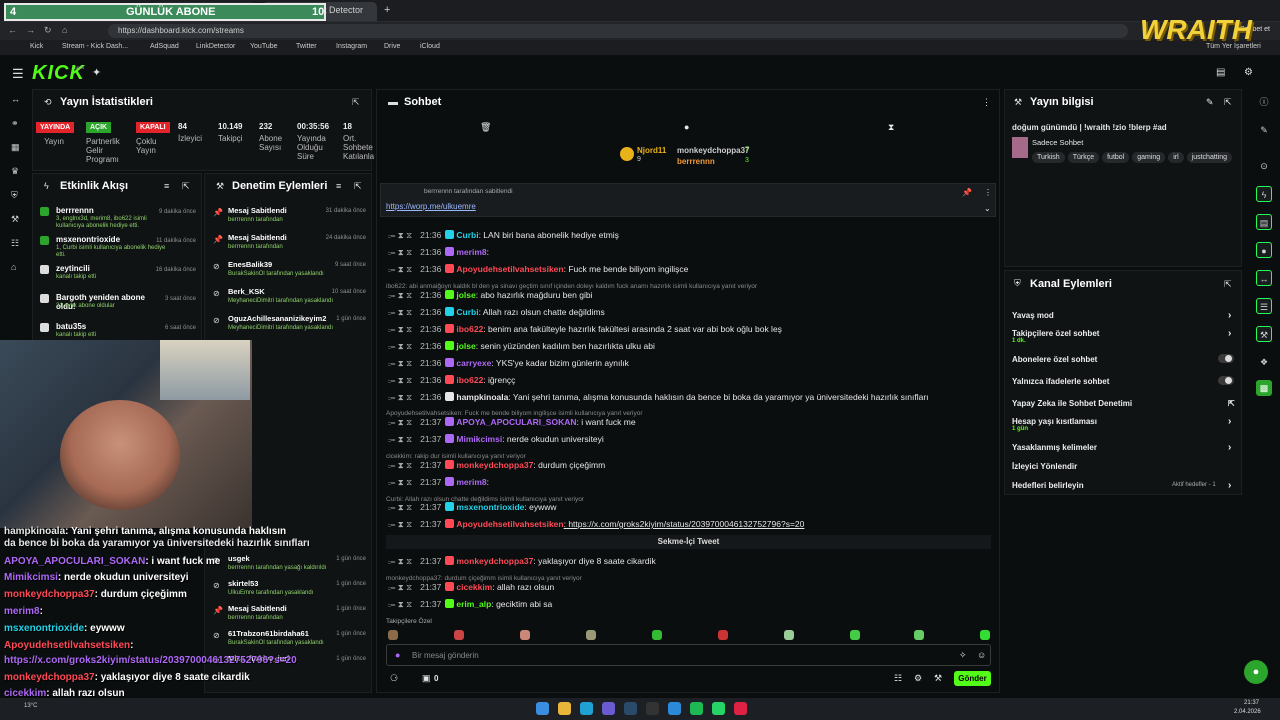 The width and height of the screenshot is (1280, 720). What do you see at coordinates (445, 655) in the screenshot?
I see `chat-input: Bir mesaj gönderin` at bounding box center [445, 655].